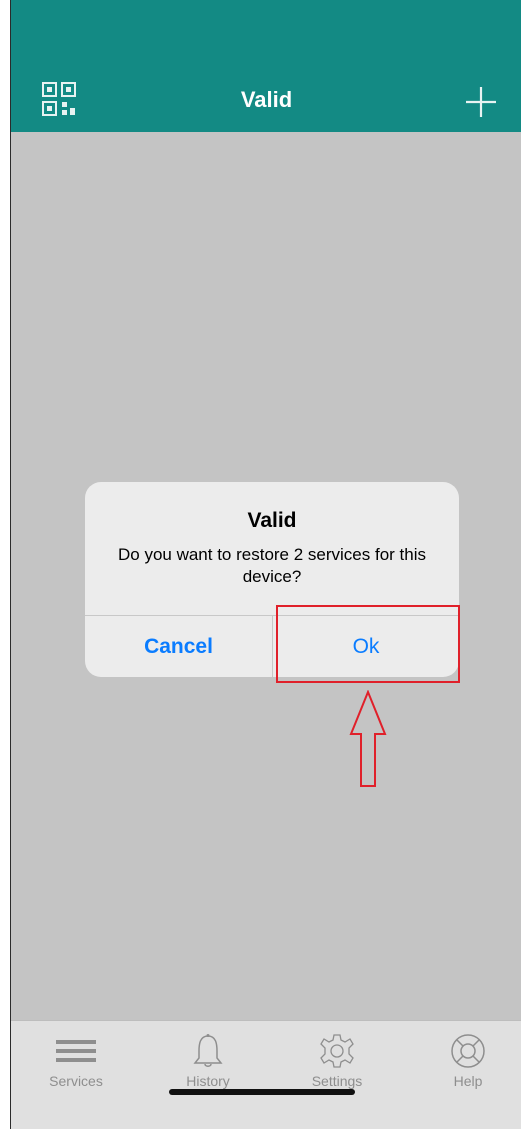 The height and width of the screenshot is (1129, 521). I want to click on tab-label-settings: Settings, so click(337, 1081).